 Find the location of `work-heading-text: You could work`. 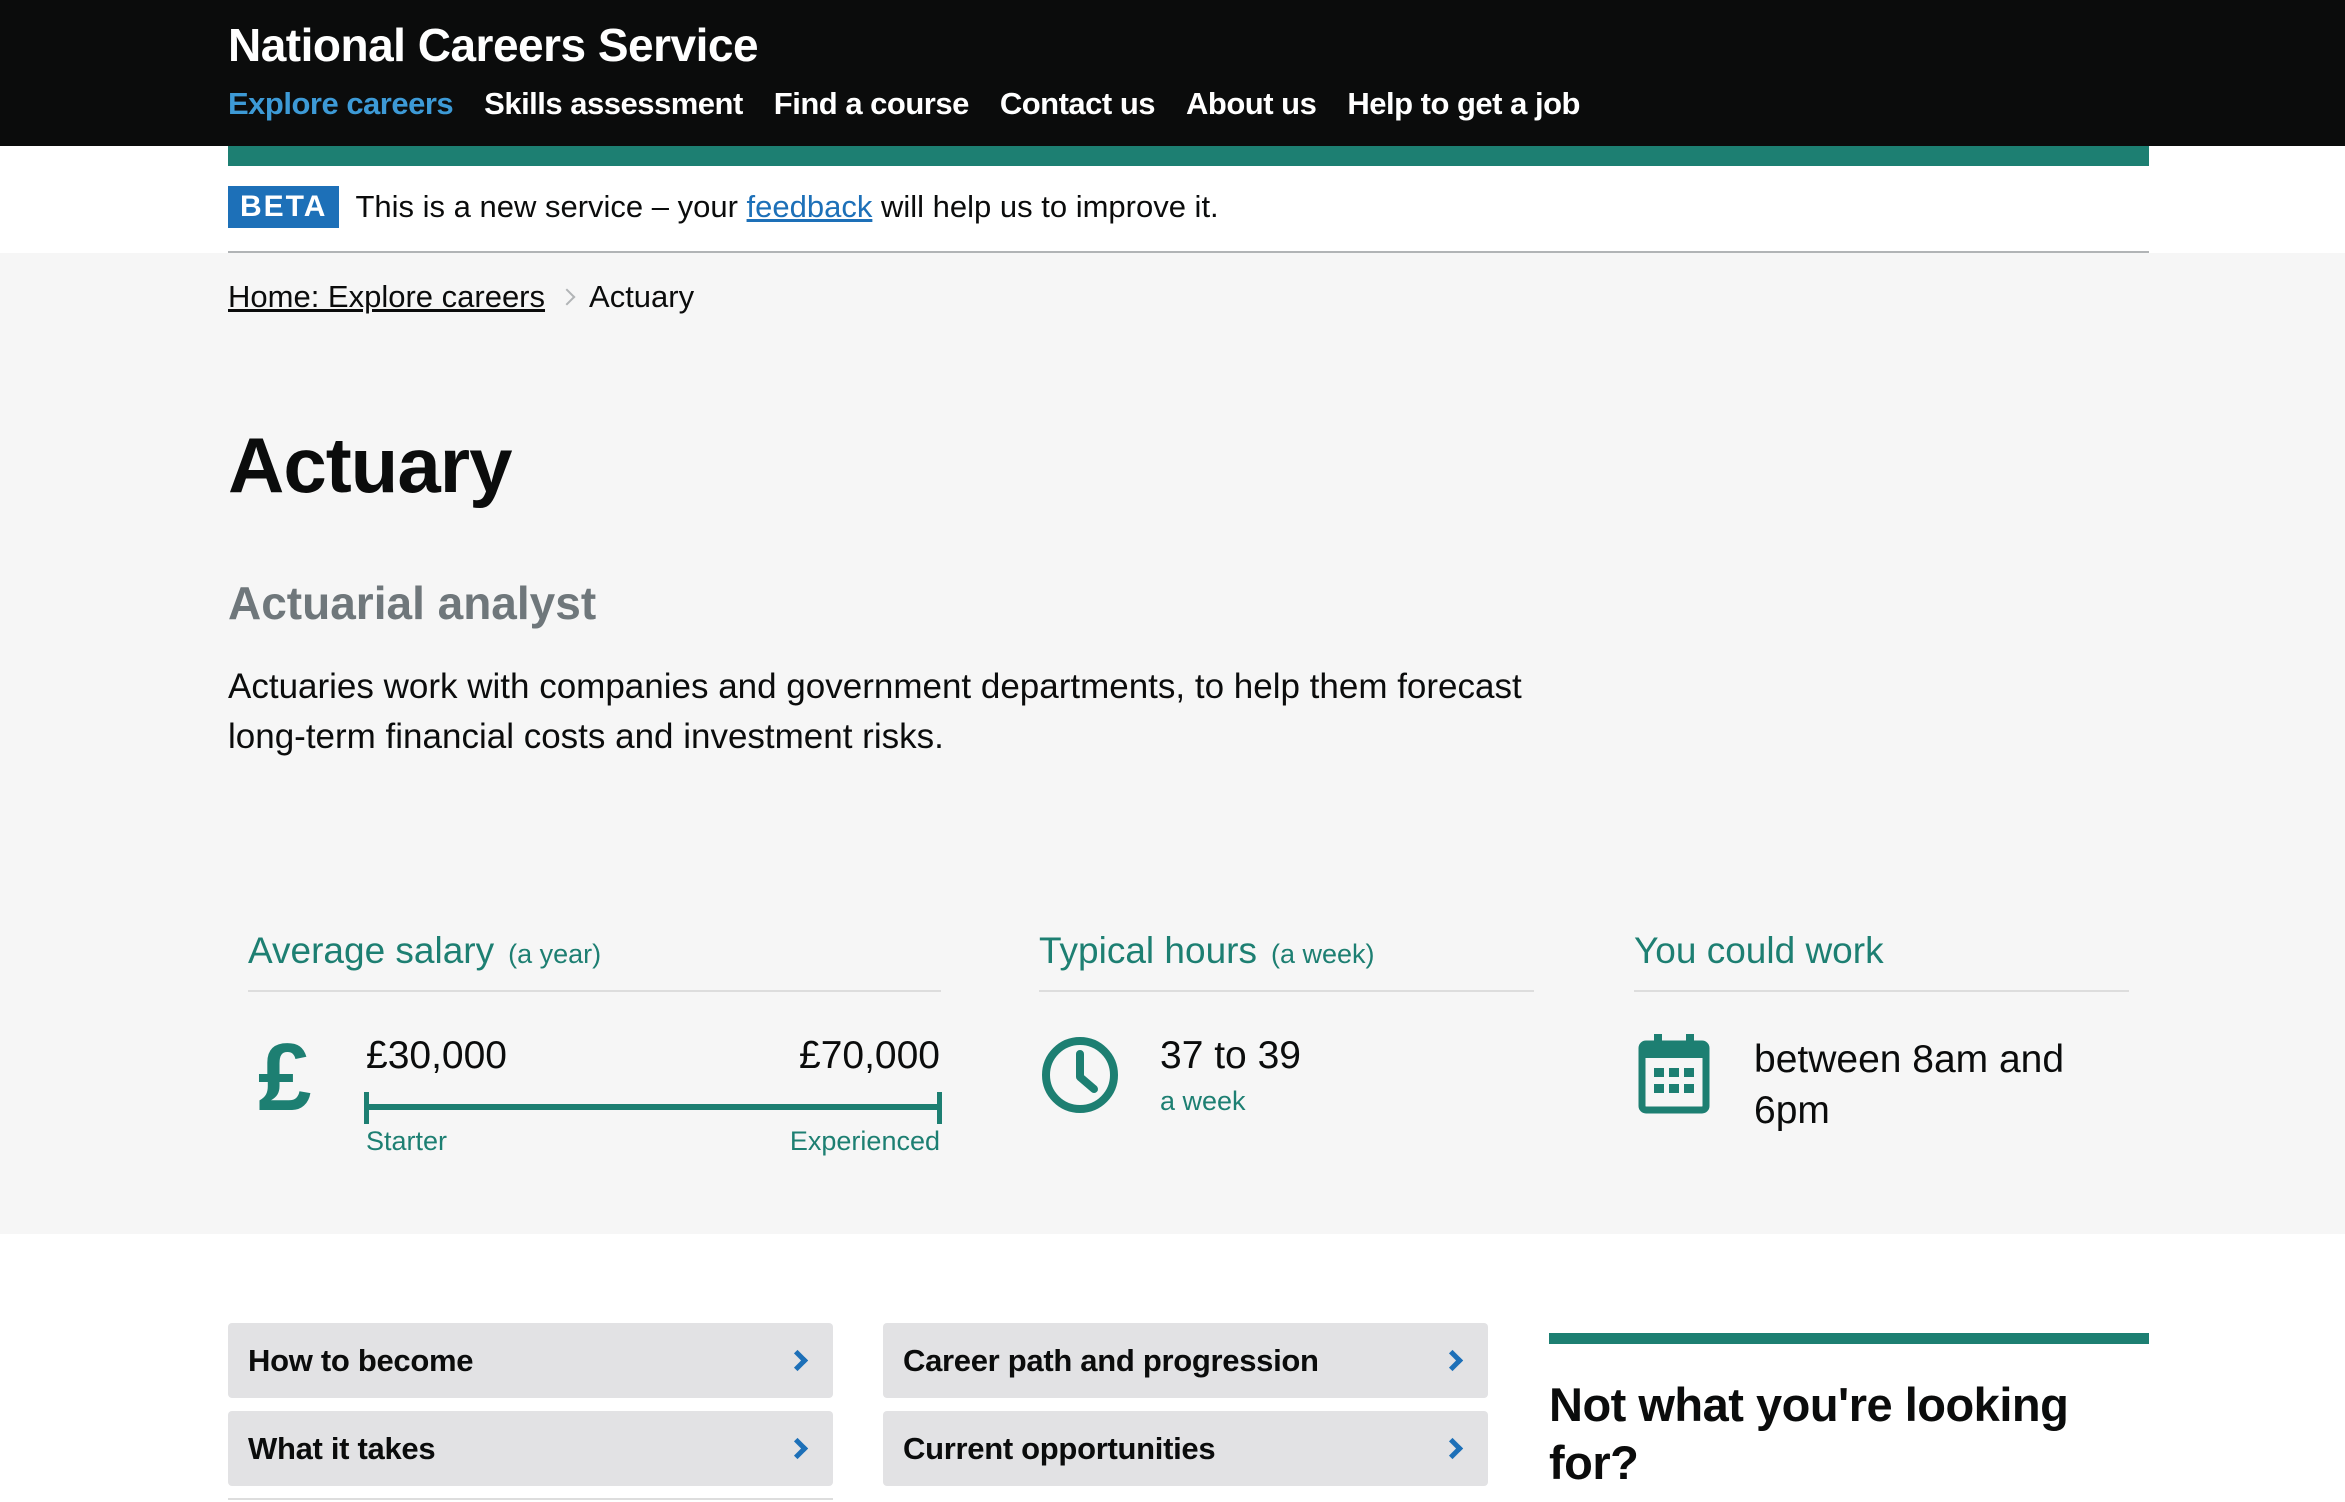

work-heading-text: You could work is located at coordinates (1759, 950).